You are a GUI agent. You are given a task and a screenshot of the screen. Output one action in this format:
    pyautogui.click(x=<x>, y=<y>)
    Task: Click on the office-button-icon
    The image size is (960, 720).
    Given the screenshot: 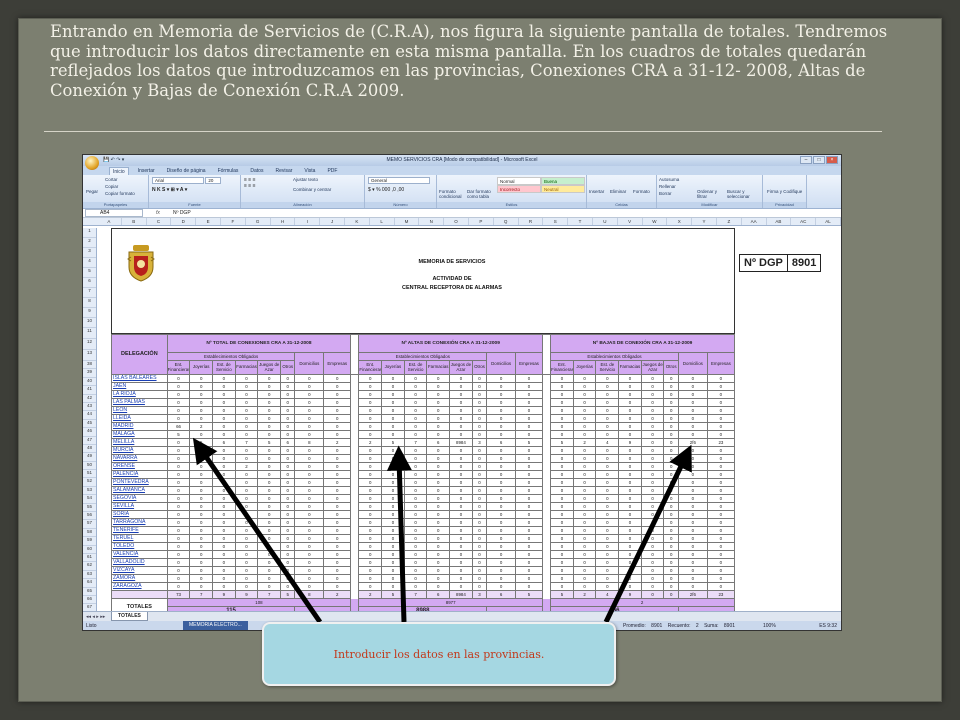 What is the action you would take?
    pyautogui.click(x=92, y=163)
    